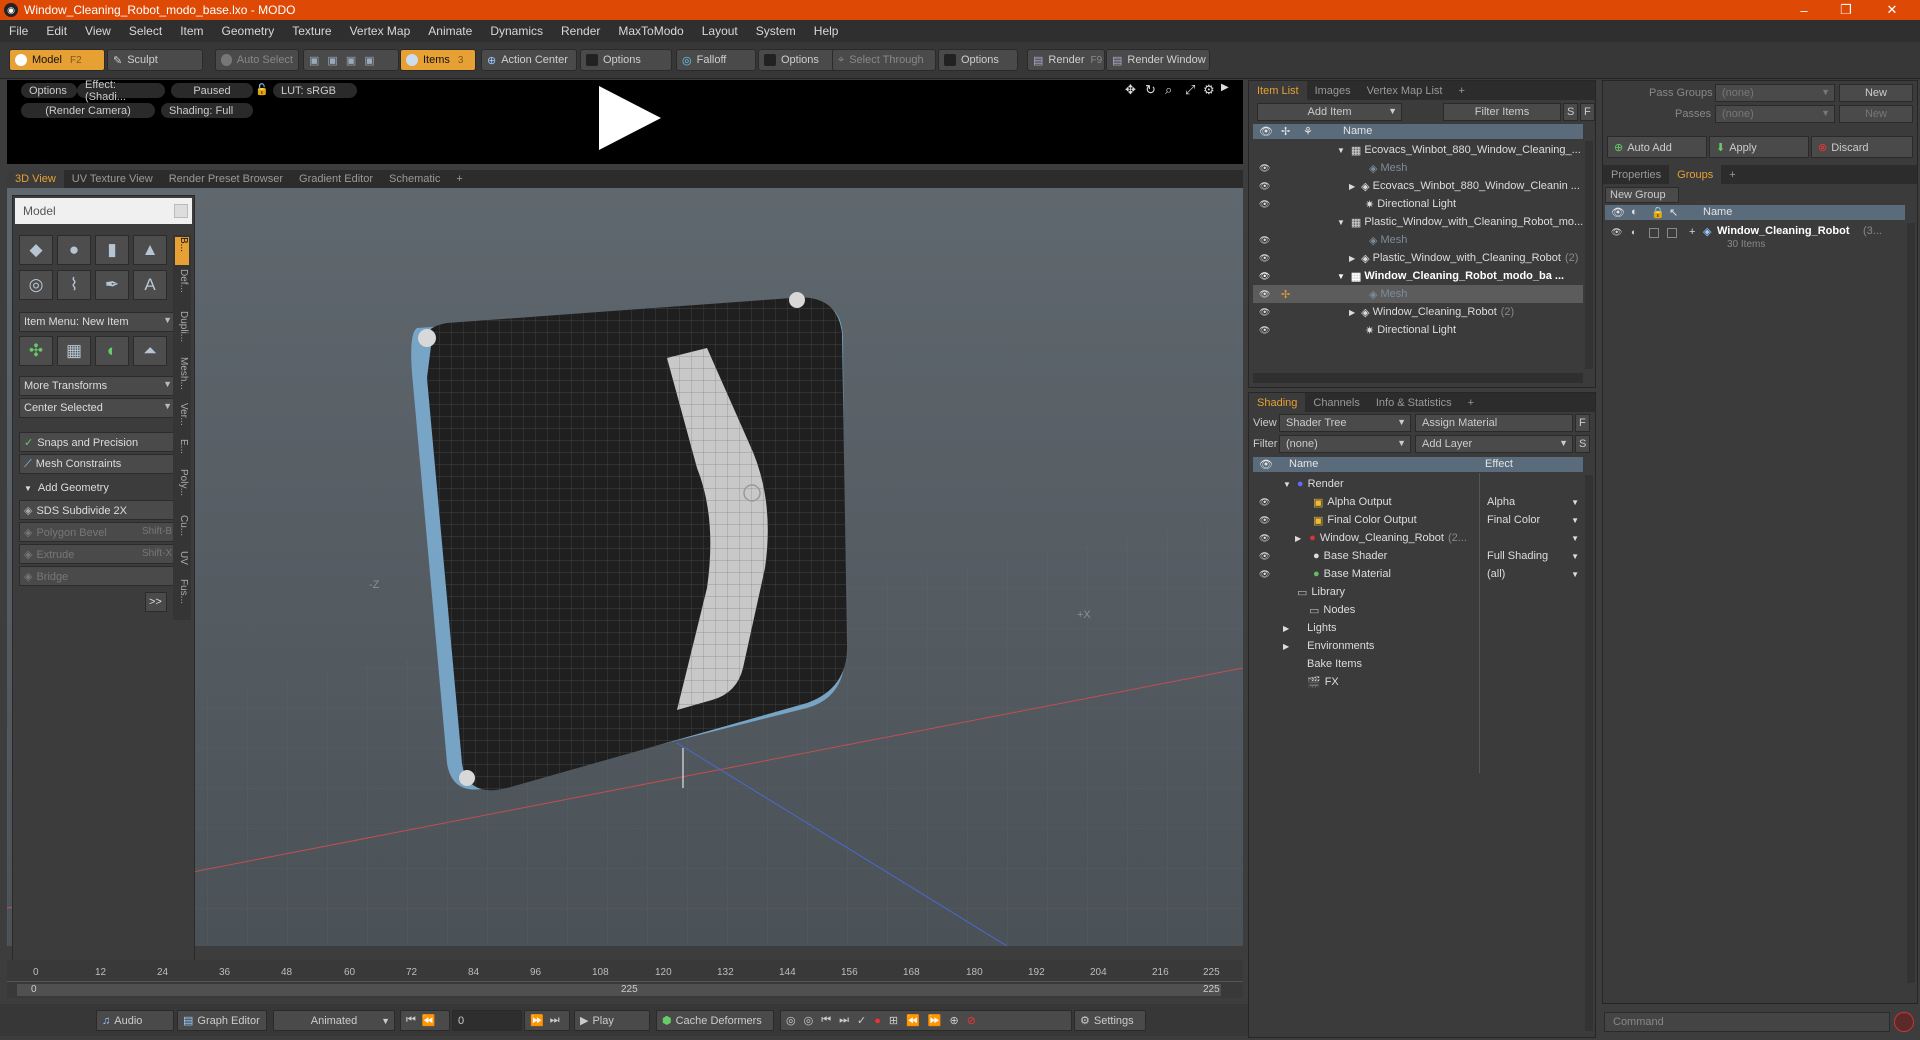 This screenshot has width=1920, height=1040. What do you see at coordinates (715, 1020) in the screenshot?
I see `cache-deformers-button: ⬢ Cache Deformers` at bounding box center [715, 1020].